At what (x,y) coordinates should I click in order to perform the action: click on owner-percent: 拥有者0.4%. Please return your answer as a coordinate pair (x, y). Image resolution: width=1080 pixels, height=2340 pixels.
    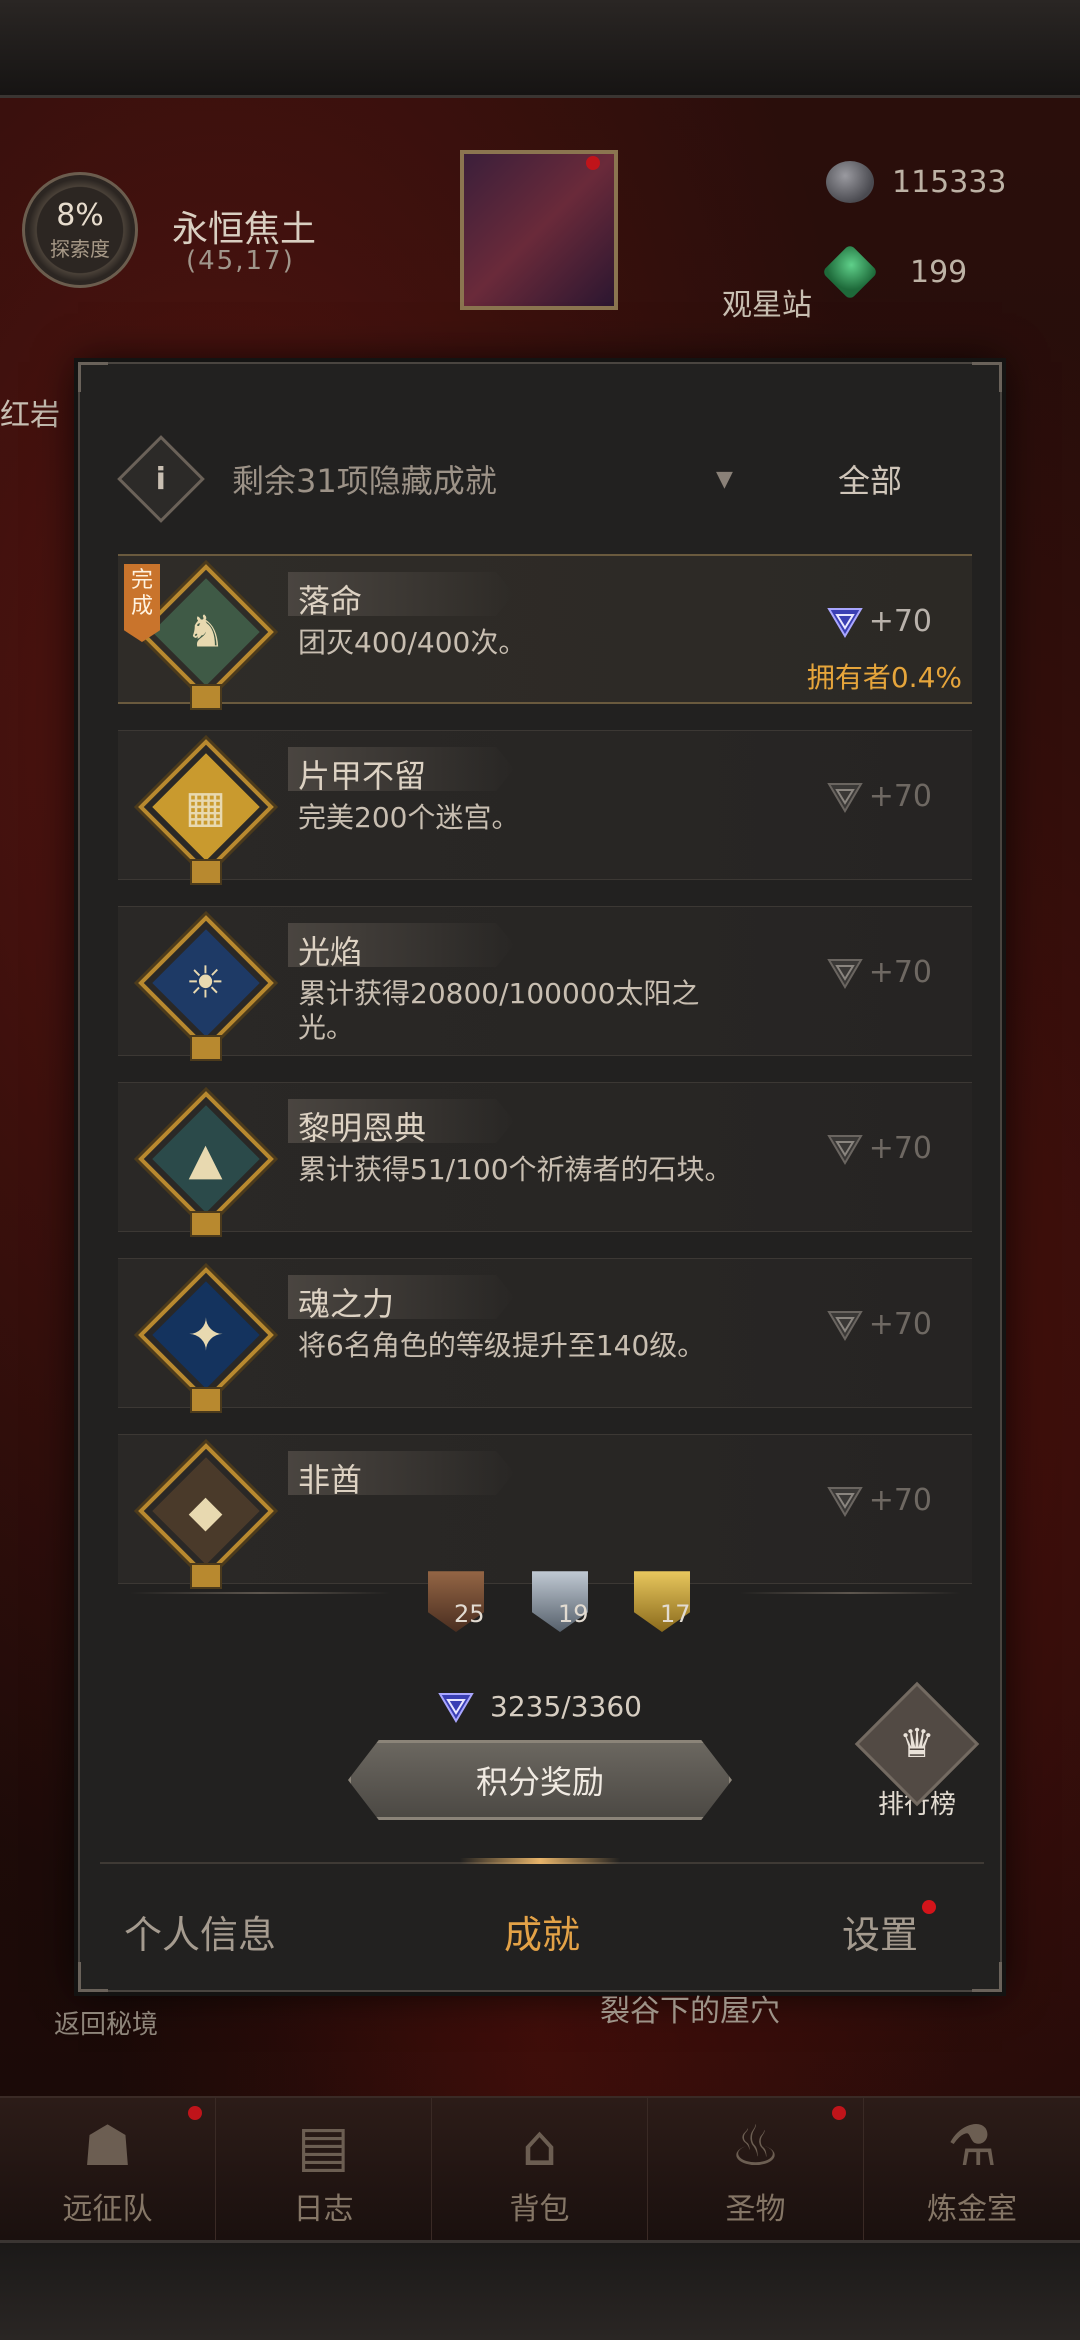
    Looking at the image, I should click on (884, 677).